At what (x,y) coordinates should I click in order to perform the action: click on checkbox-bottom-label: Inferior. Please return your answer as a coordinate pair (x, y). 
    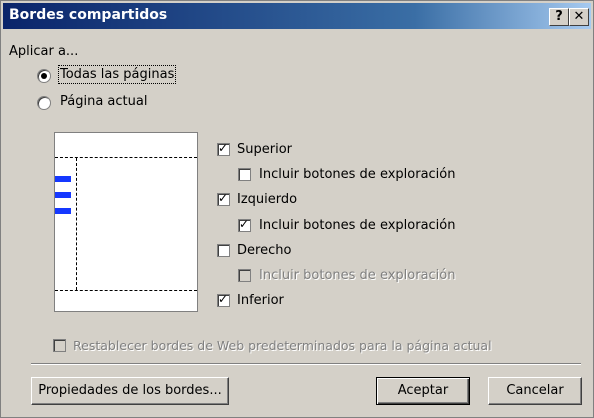
    Looking at the image, I should click on (260, 300).